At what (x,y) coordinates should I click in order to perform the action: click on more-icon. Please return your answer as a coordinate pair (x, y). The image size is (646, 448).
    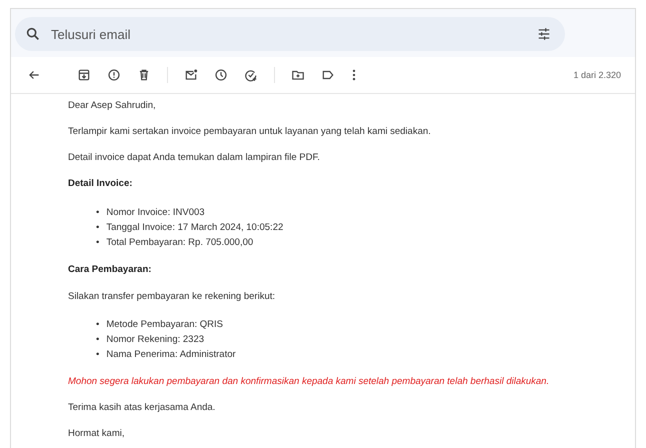
    Looking at the image, I should click on (354, 75).